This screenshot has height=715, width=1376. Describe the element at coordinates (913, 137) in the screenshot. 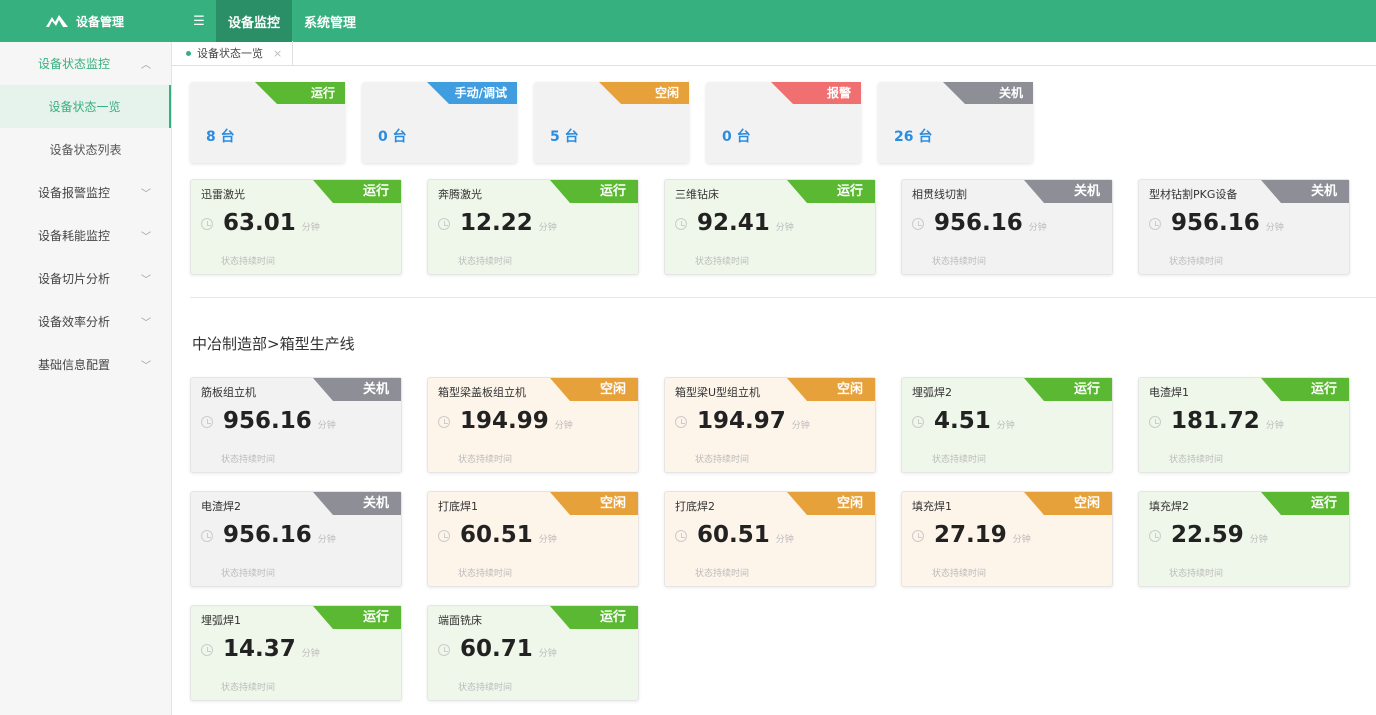

I see `summary-count: 26 台` at that location.